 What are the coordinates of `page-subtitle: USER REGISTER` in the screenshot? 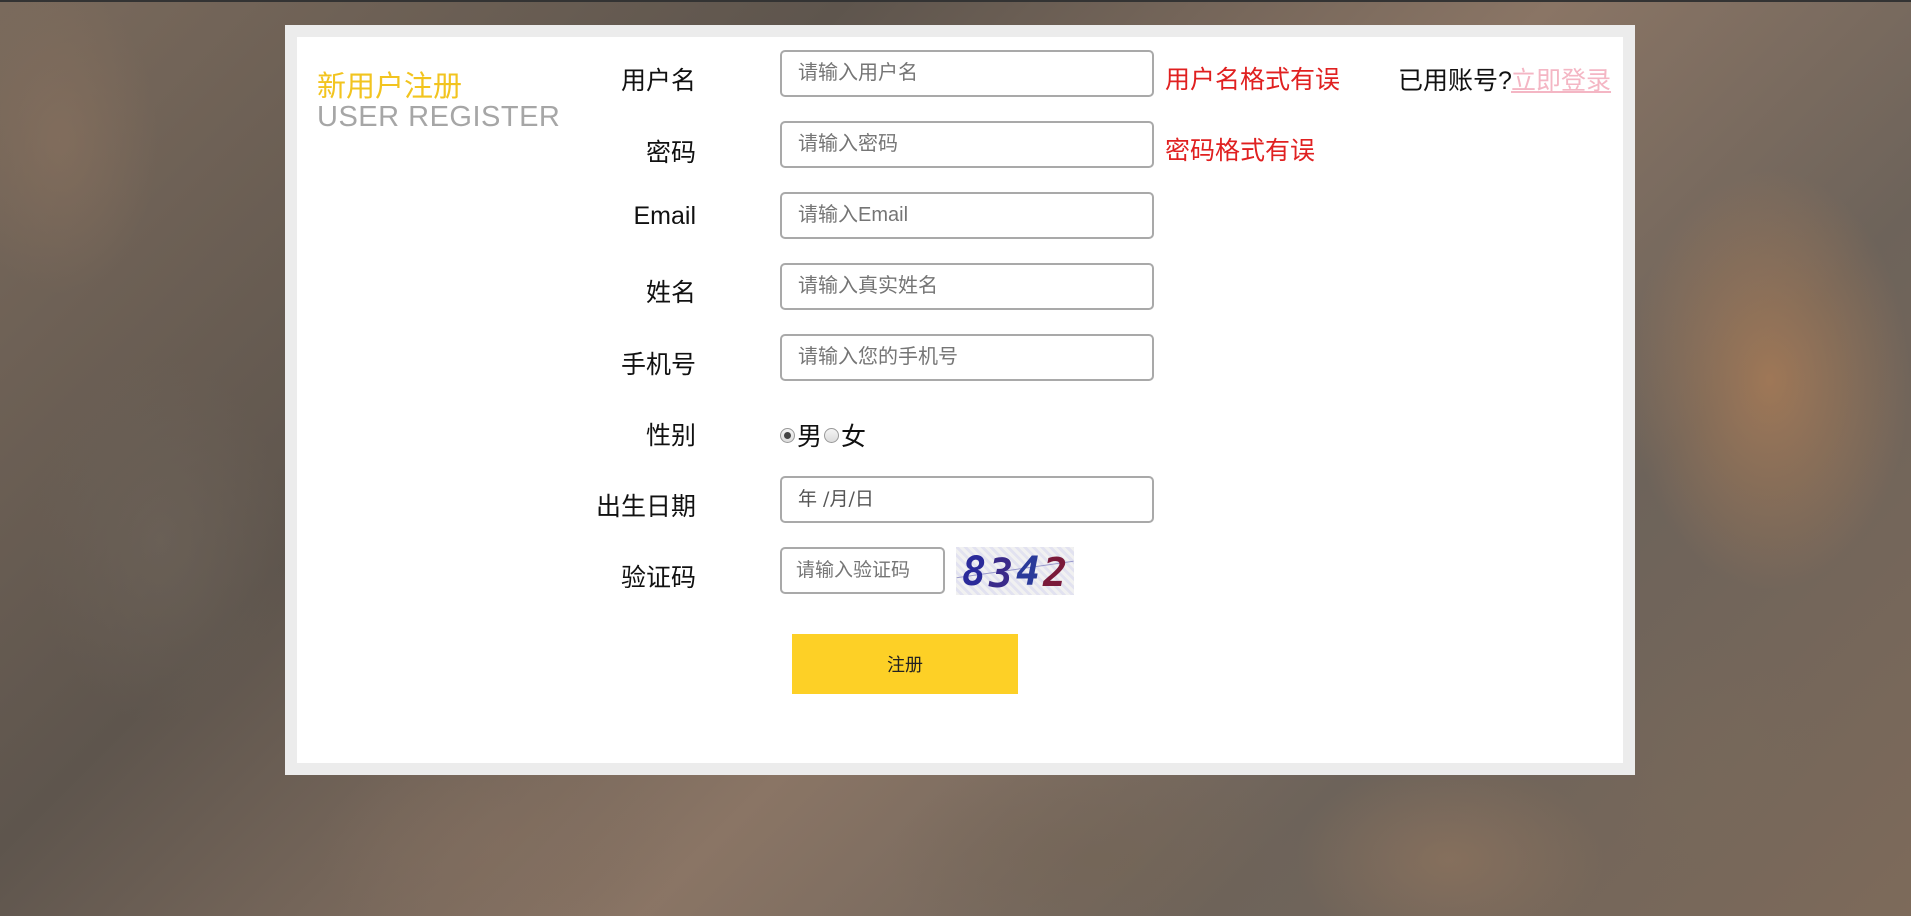 It's located at (439, 117).